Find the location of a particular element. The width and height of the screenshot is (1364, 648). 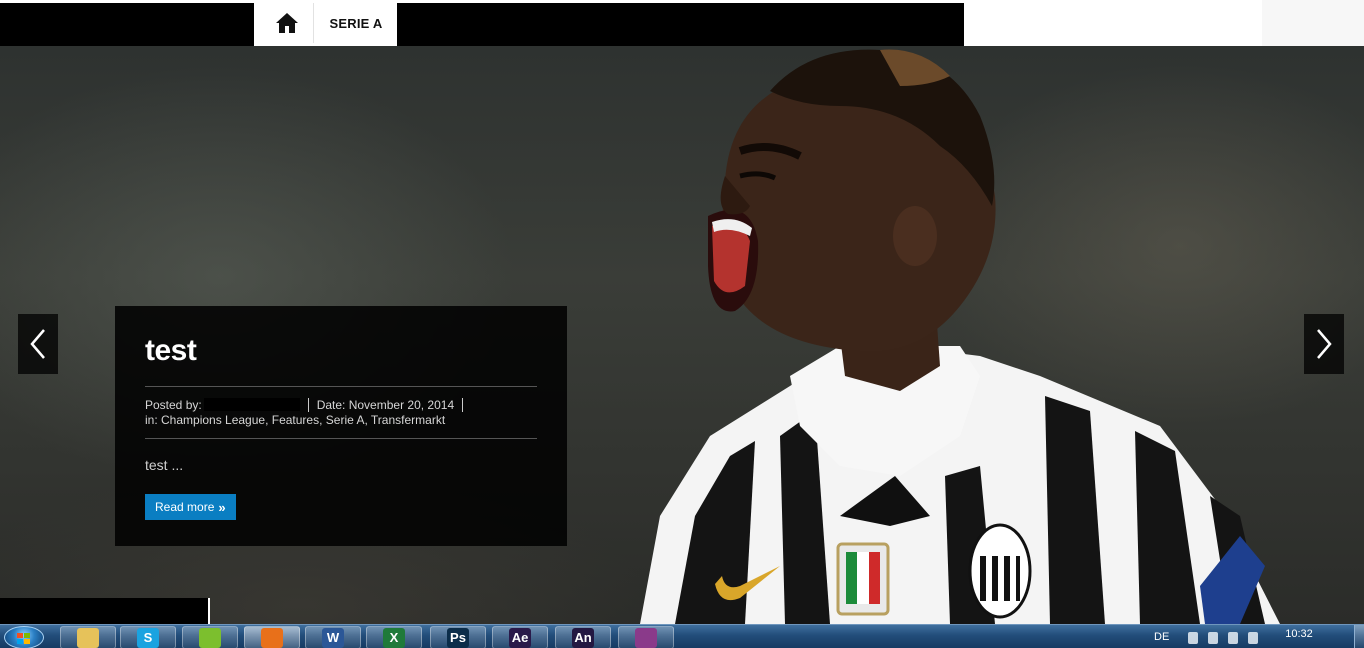

show-desktop-button is located at coordinates (1359, 636).